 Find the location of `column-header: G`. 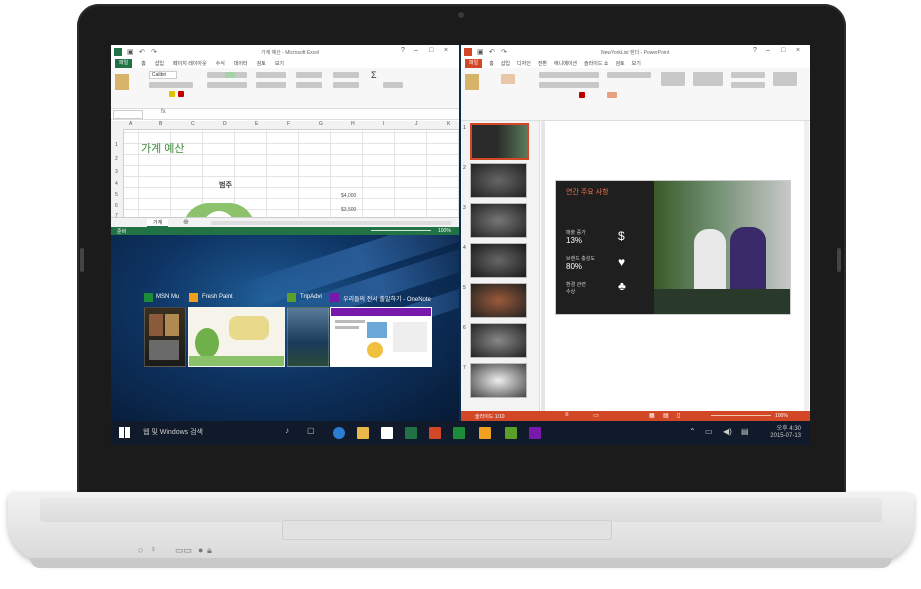

column-header: G is located at coordinates (321, 124).